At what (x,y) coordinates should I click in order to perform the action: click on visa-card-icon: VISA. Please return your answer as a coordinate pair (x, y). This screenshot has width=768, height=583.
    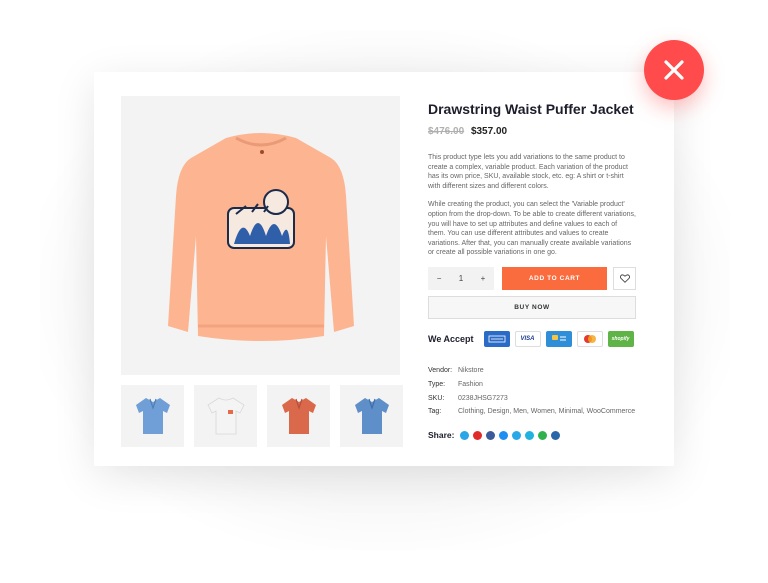
    Looking at the image, I should click on (527, 339).